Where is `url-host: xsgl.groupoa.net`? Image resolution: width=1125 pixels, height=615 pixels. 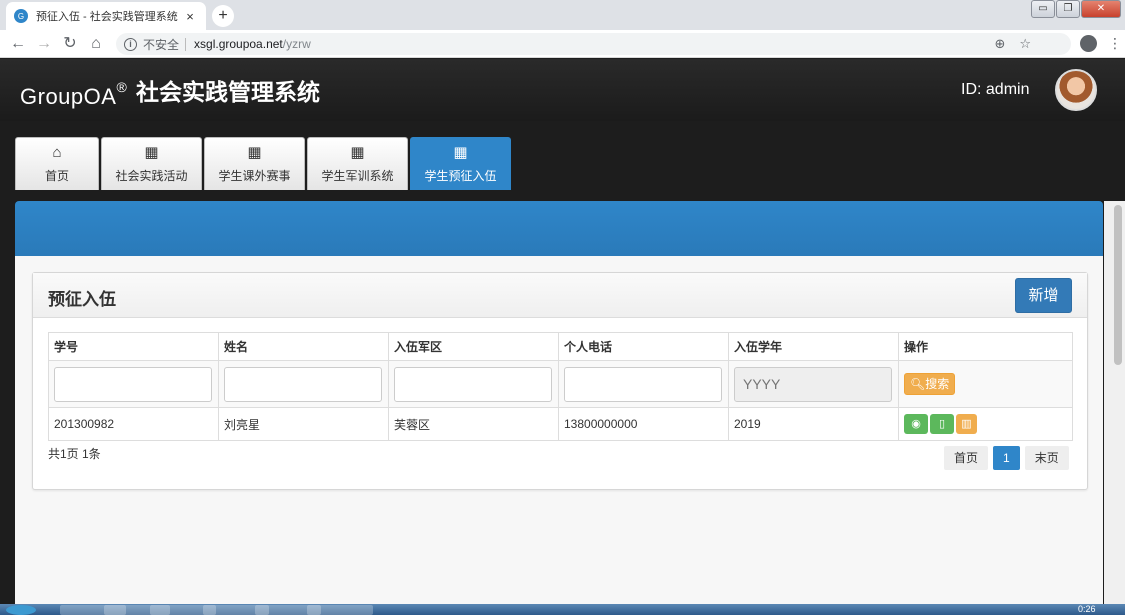
url-host: xsgl.groupoa.net is located at coordinates (238, 44).